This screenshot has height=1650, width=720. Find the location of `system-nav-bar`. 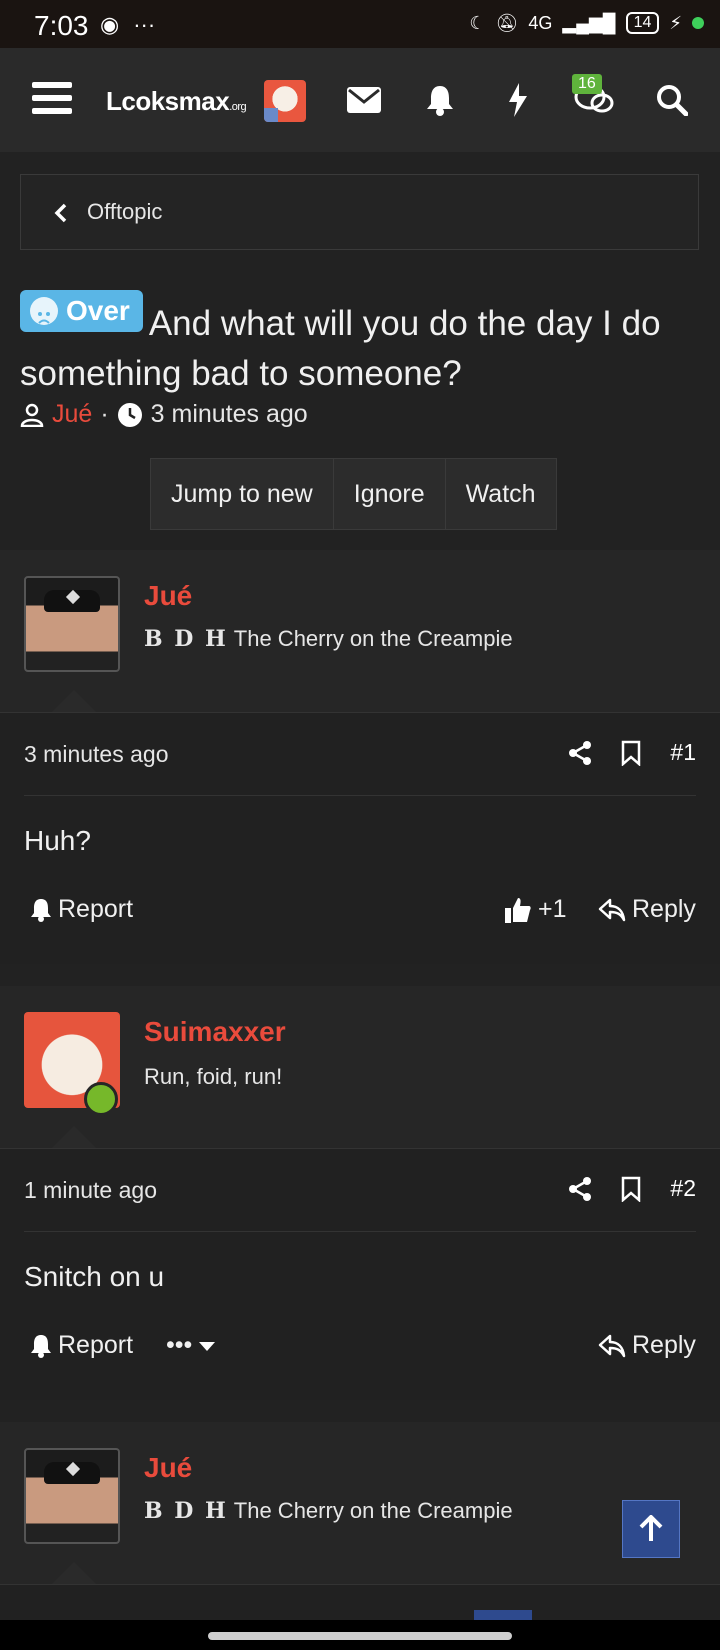

system-nav-bar is located at coordinates (360, 1635).